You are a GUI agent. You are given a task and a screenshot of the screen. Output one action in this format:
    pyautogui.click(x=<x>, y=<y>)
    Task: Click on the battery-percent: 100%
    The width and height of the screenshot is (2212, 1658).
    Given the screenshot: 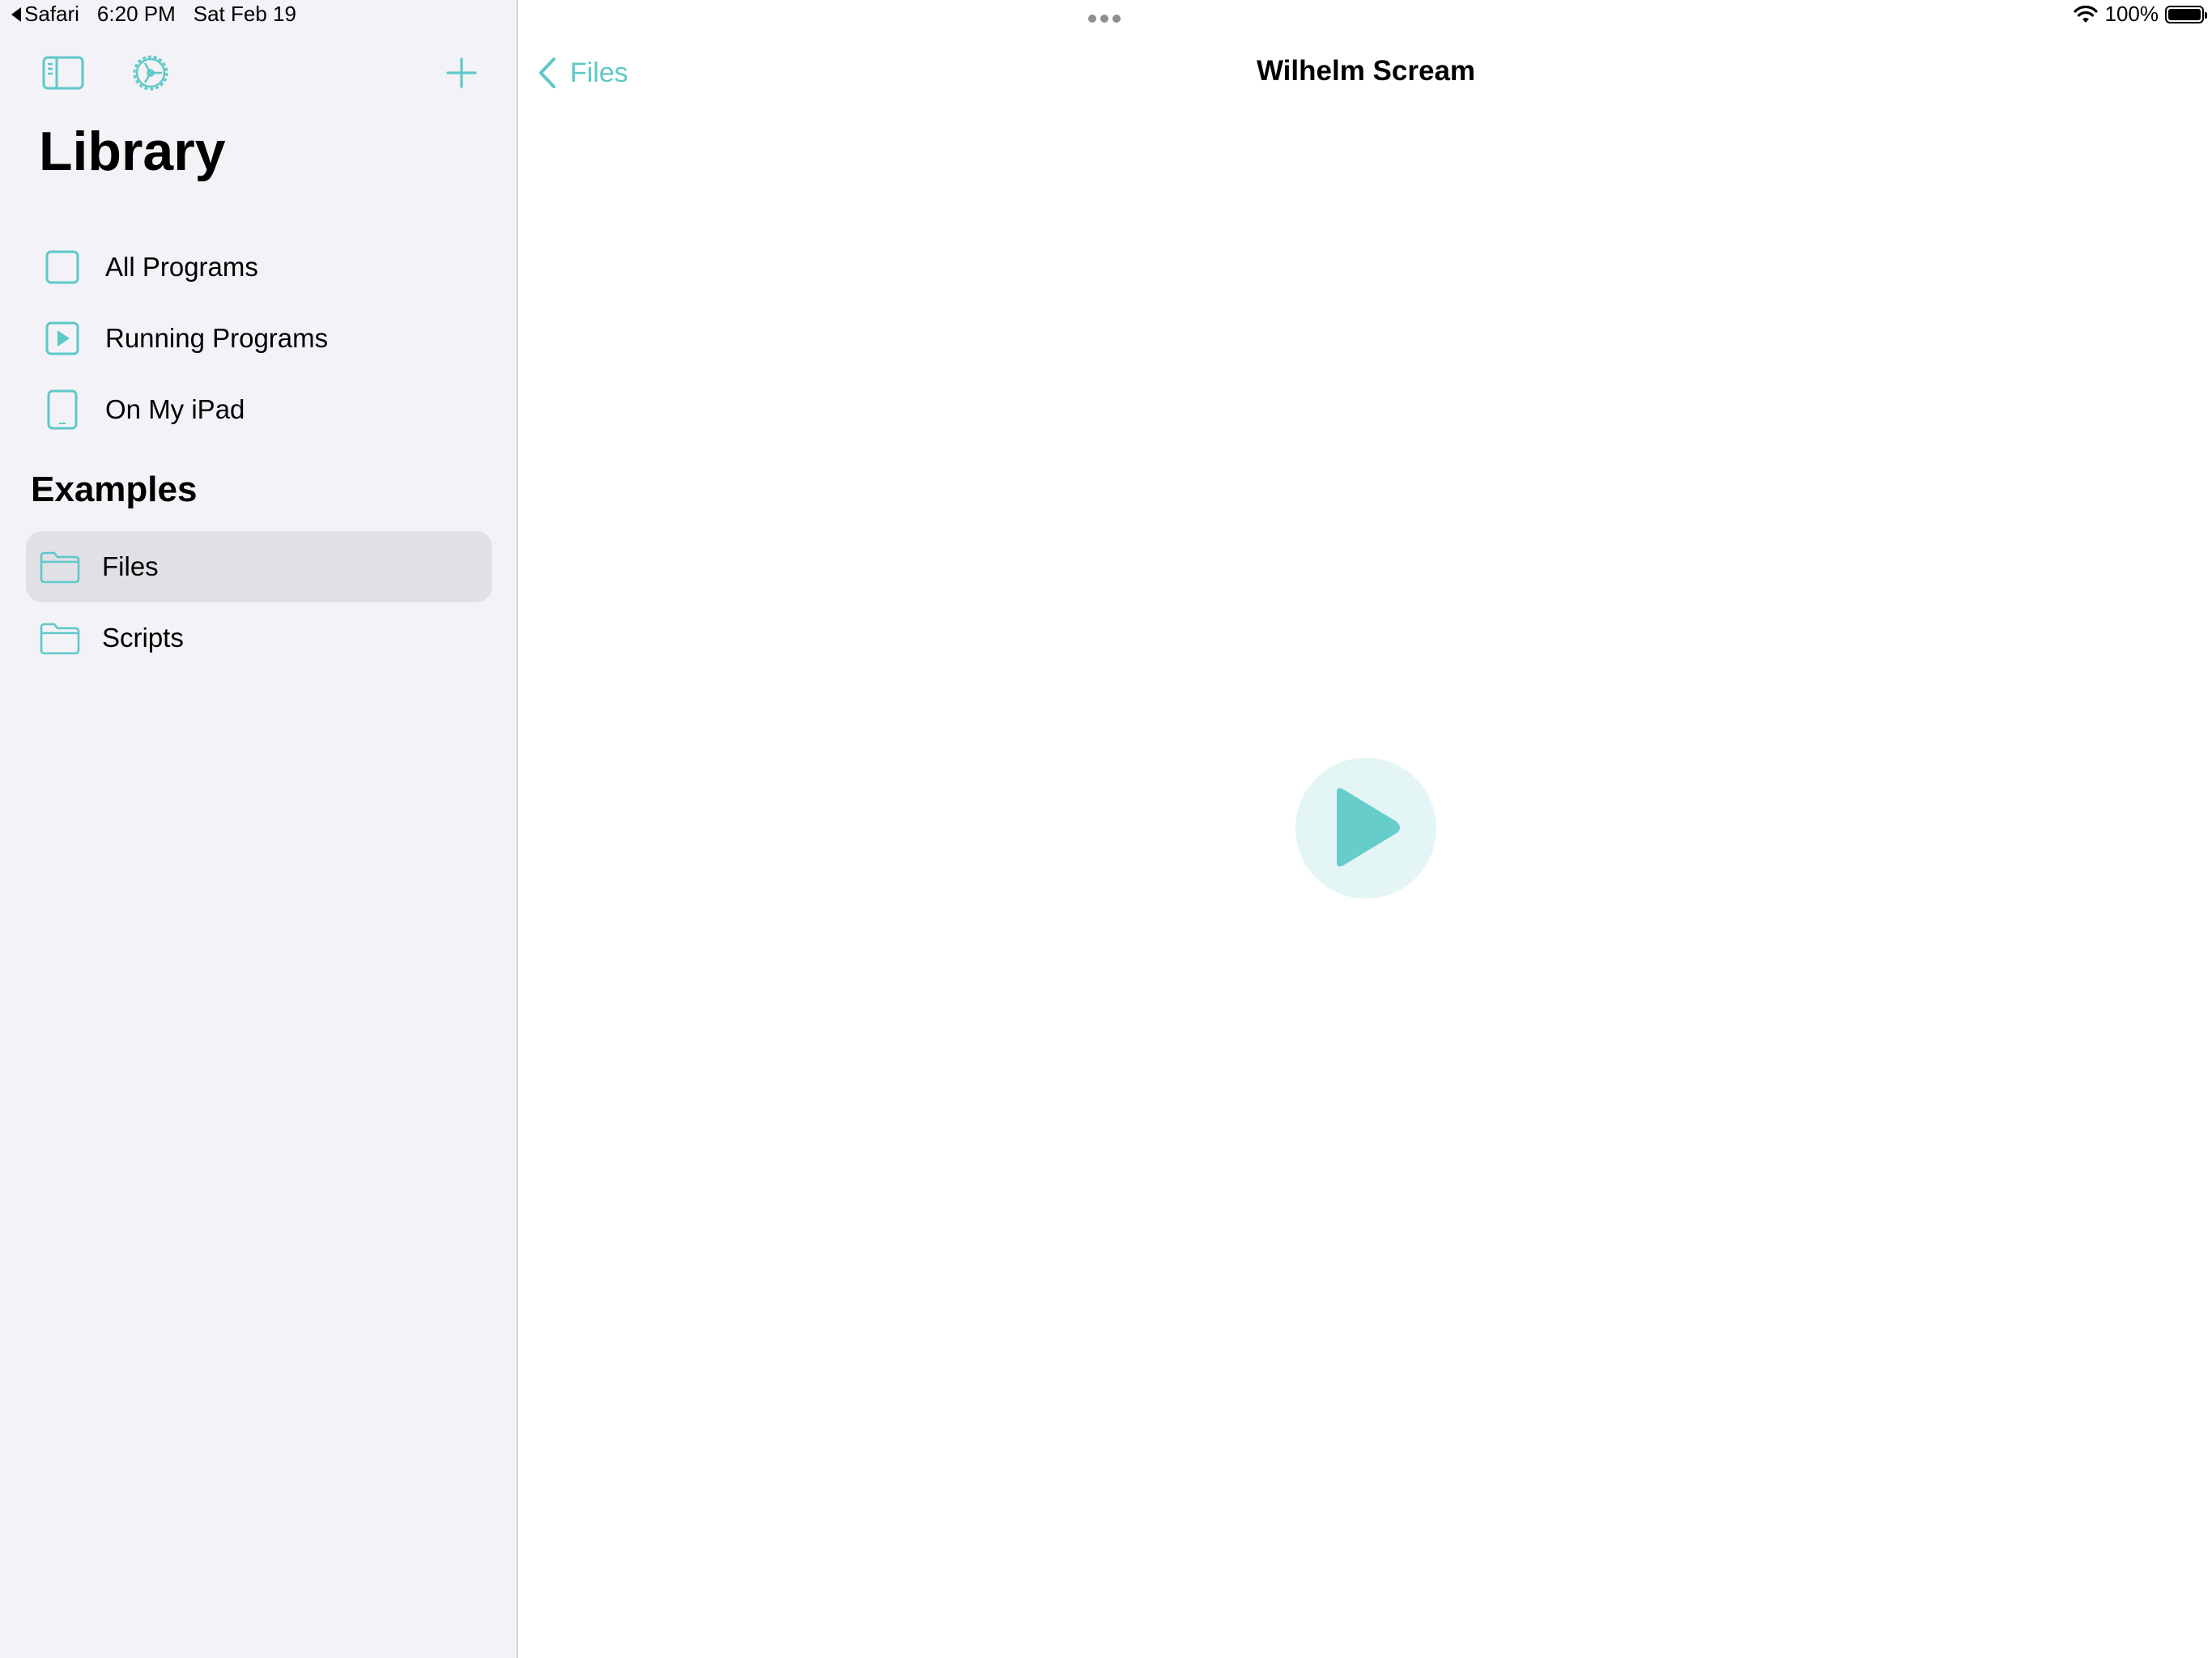 What is the action you would take?
    pyautogui.click(x=2132, y=14)
    